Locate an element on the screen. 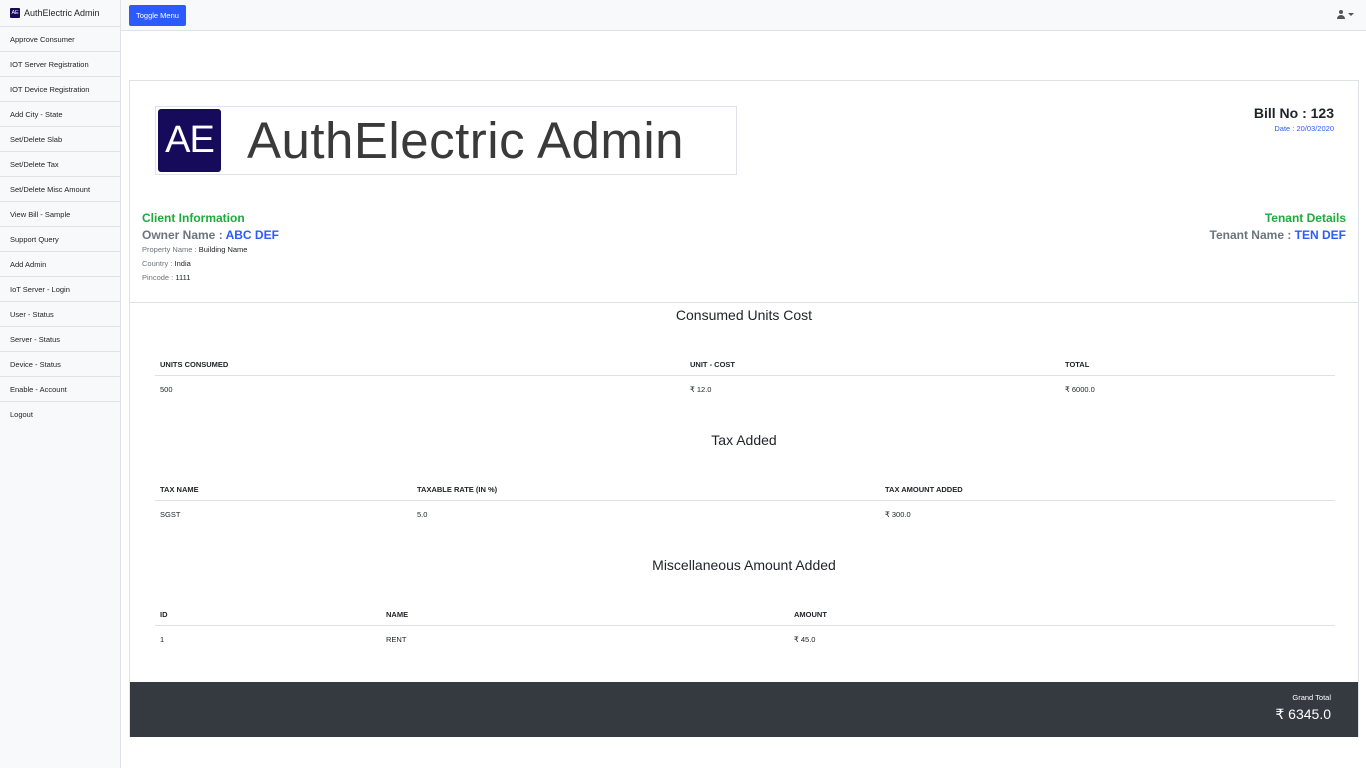 The width and height of the screenshot is (1366, 768). chevron-down-icon is located at coordinates (1351, 14).